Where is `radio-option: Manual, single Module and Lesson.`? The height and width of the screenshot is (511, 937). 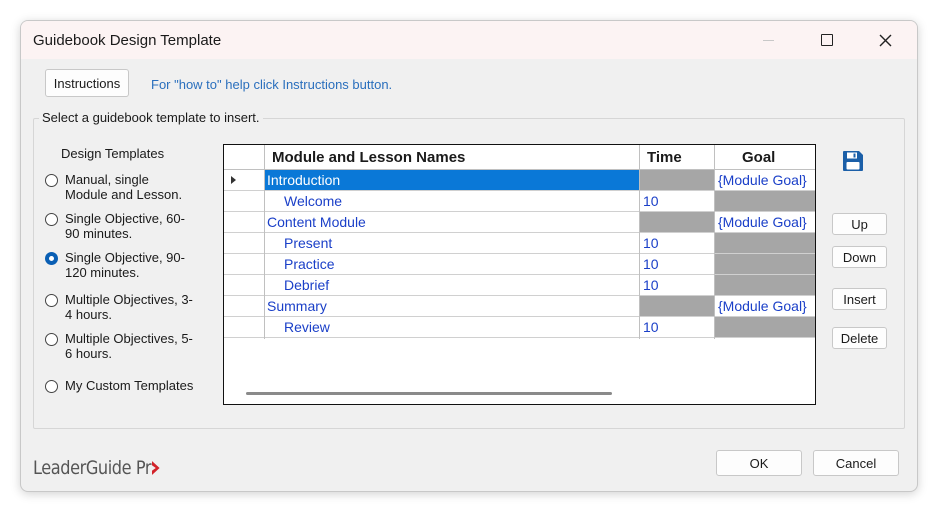 radio-option: Manual, single Module and Lesson. is located at coordinates (120, 187).